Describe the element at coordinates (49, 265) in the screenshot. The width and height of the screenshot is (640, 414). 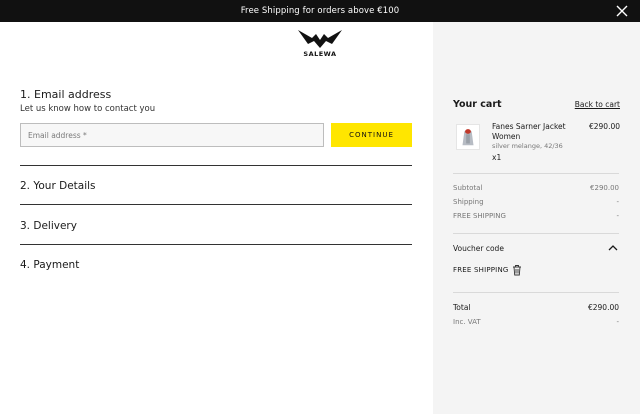
I see `step-payment: 4. Payment` at that location.